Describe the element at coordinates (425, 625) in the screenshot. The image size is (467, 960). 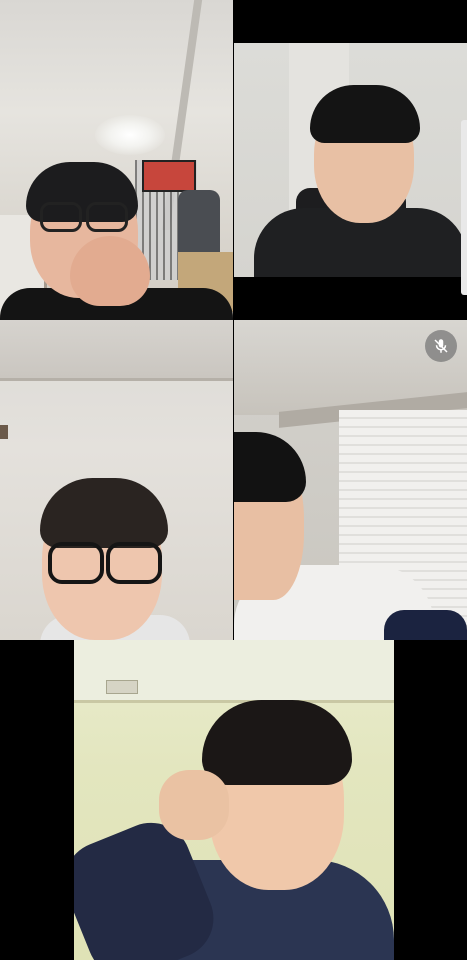
I see `navy-fabric` at that location.